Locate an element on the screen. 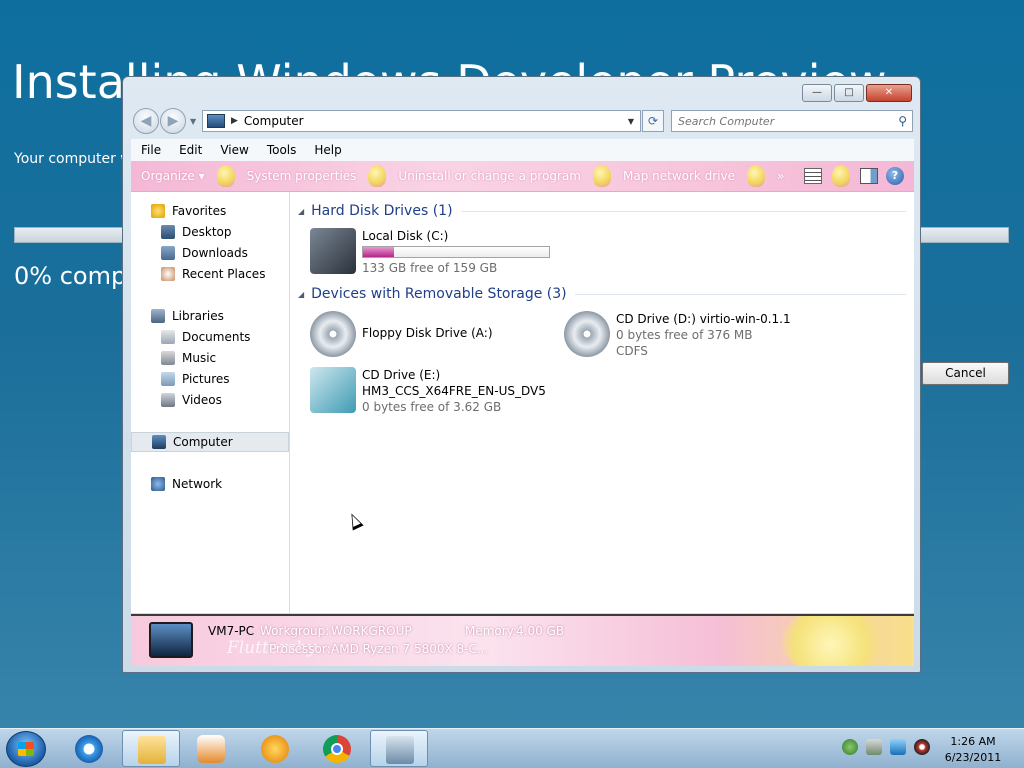 This screenshot has height=768, width=1024. command-bar-right: ? is located at coordinates (859, 176).